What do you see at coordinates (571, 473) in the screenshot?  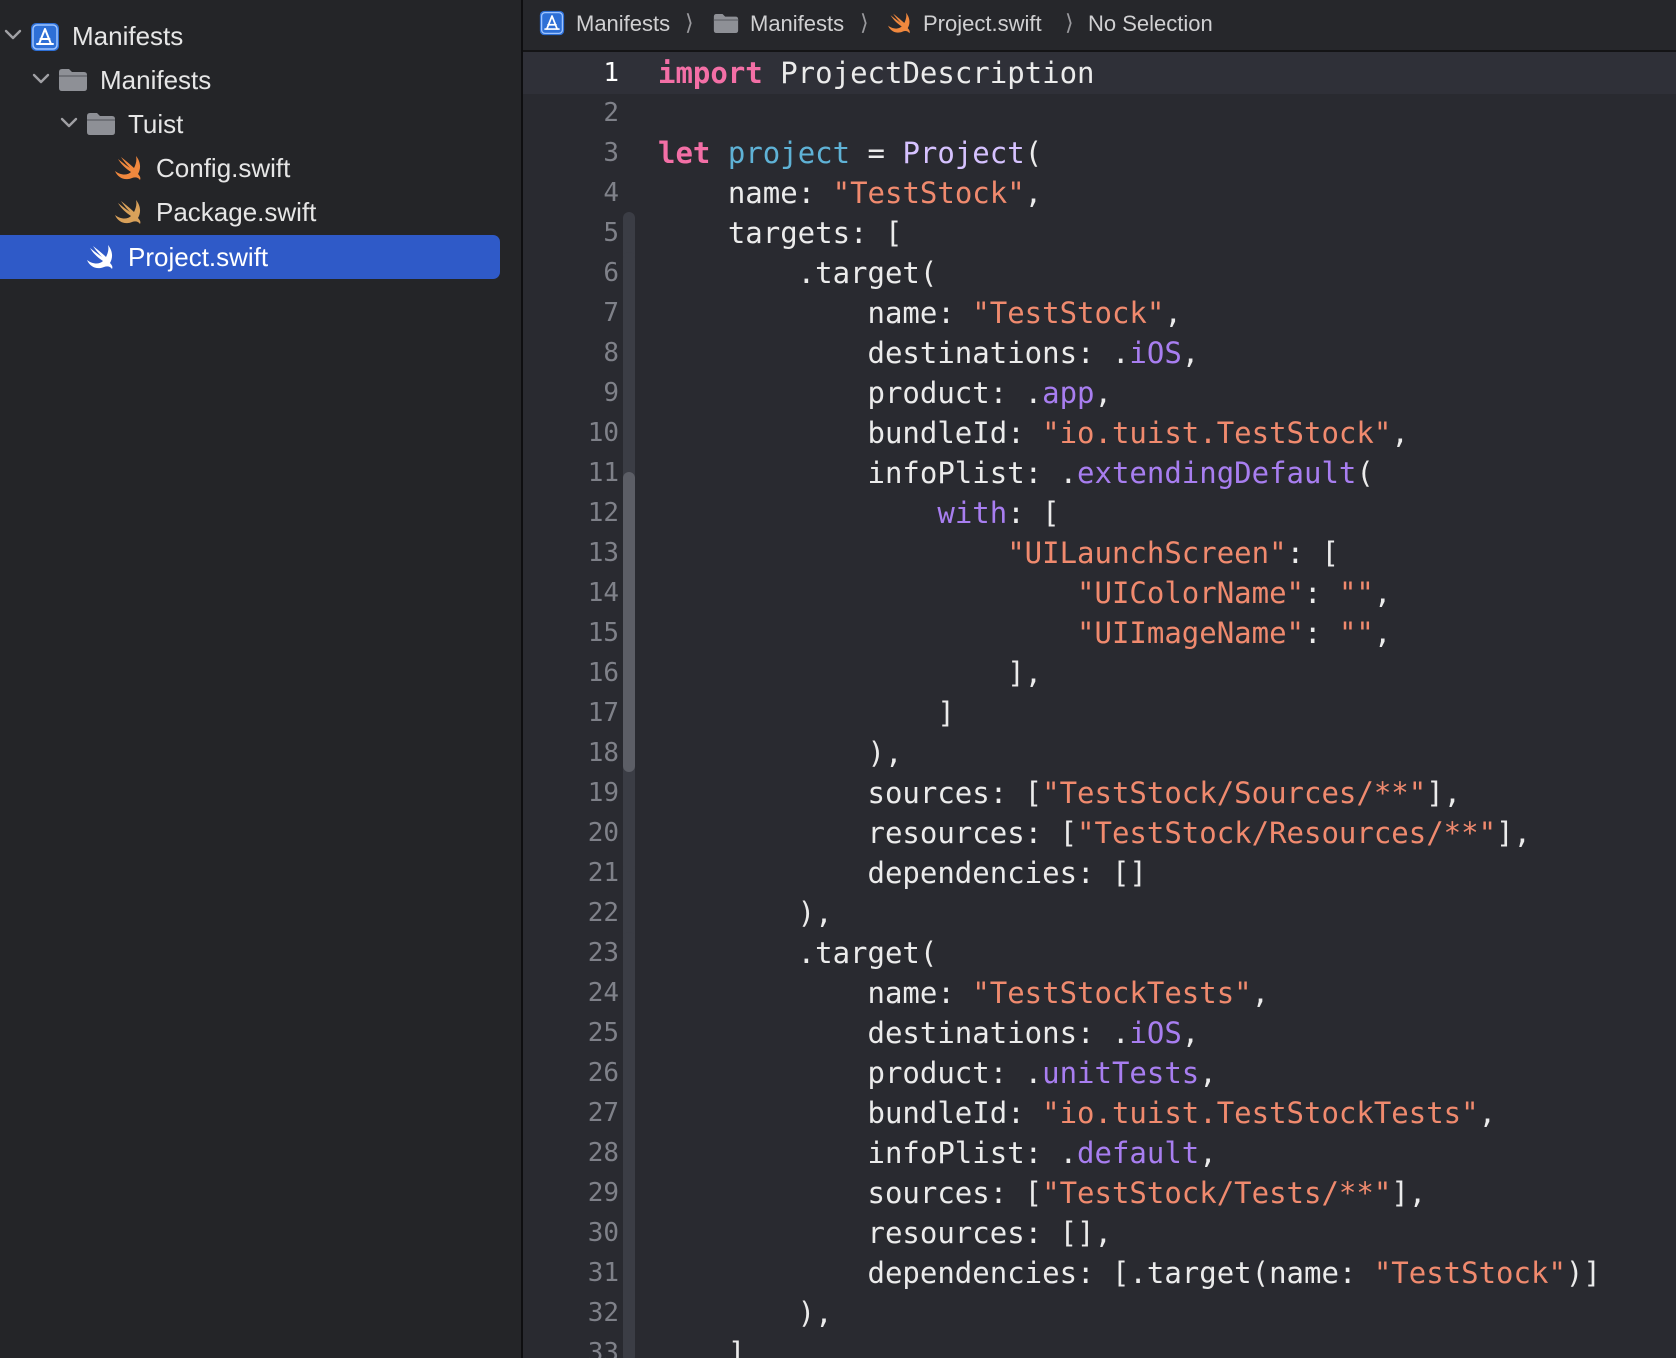 I see `line-number: 11` at bounding box center [571, 473].